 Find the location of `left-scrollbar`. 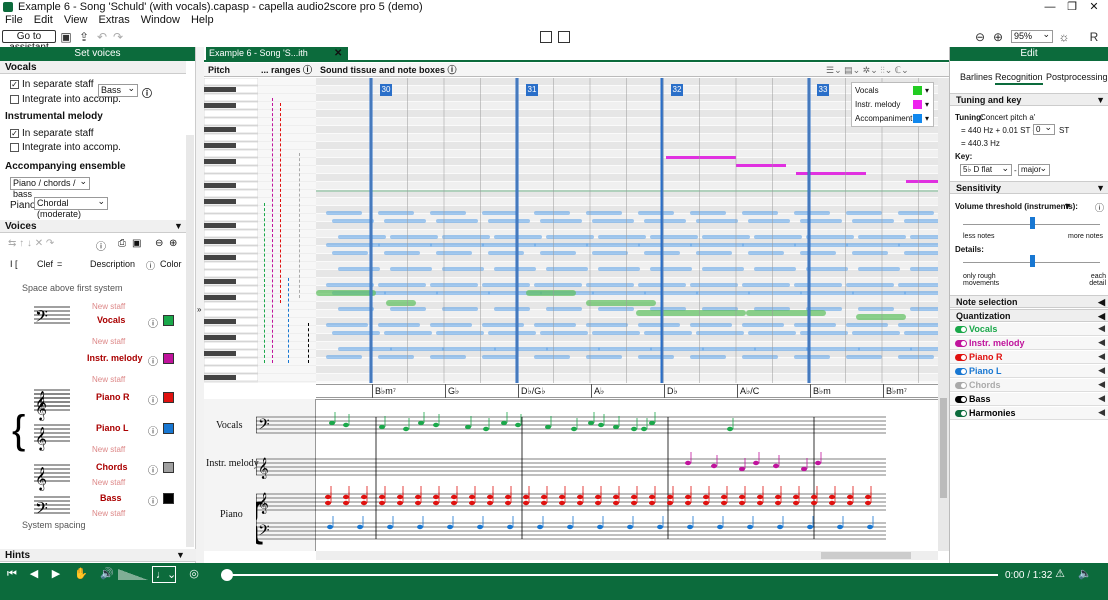

left-scrollbar is located at coordinates (190, 341).